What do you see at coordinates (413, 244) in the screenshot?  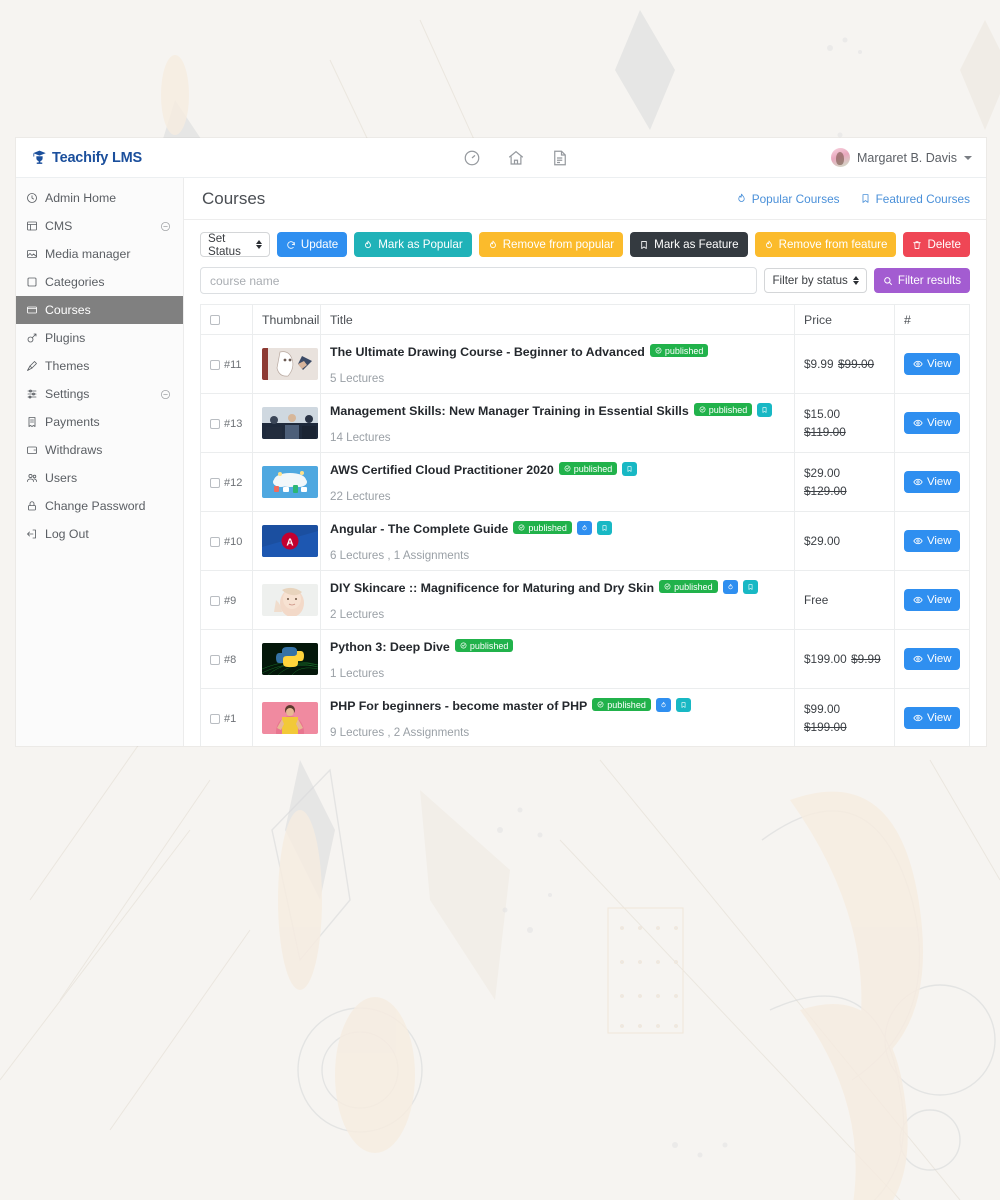 I see `mark-as-popular-button: Mark as Popular` at bounding box center [413, 244].